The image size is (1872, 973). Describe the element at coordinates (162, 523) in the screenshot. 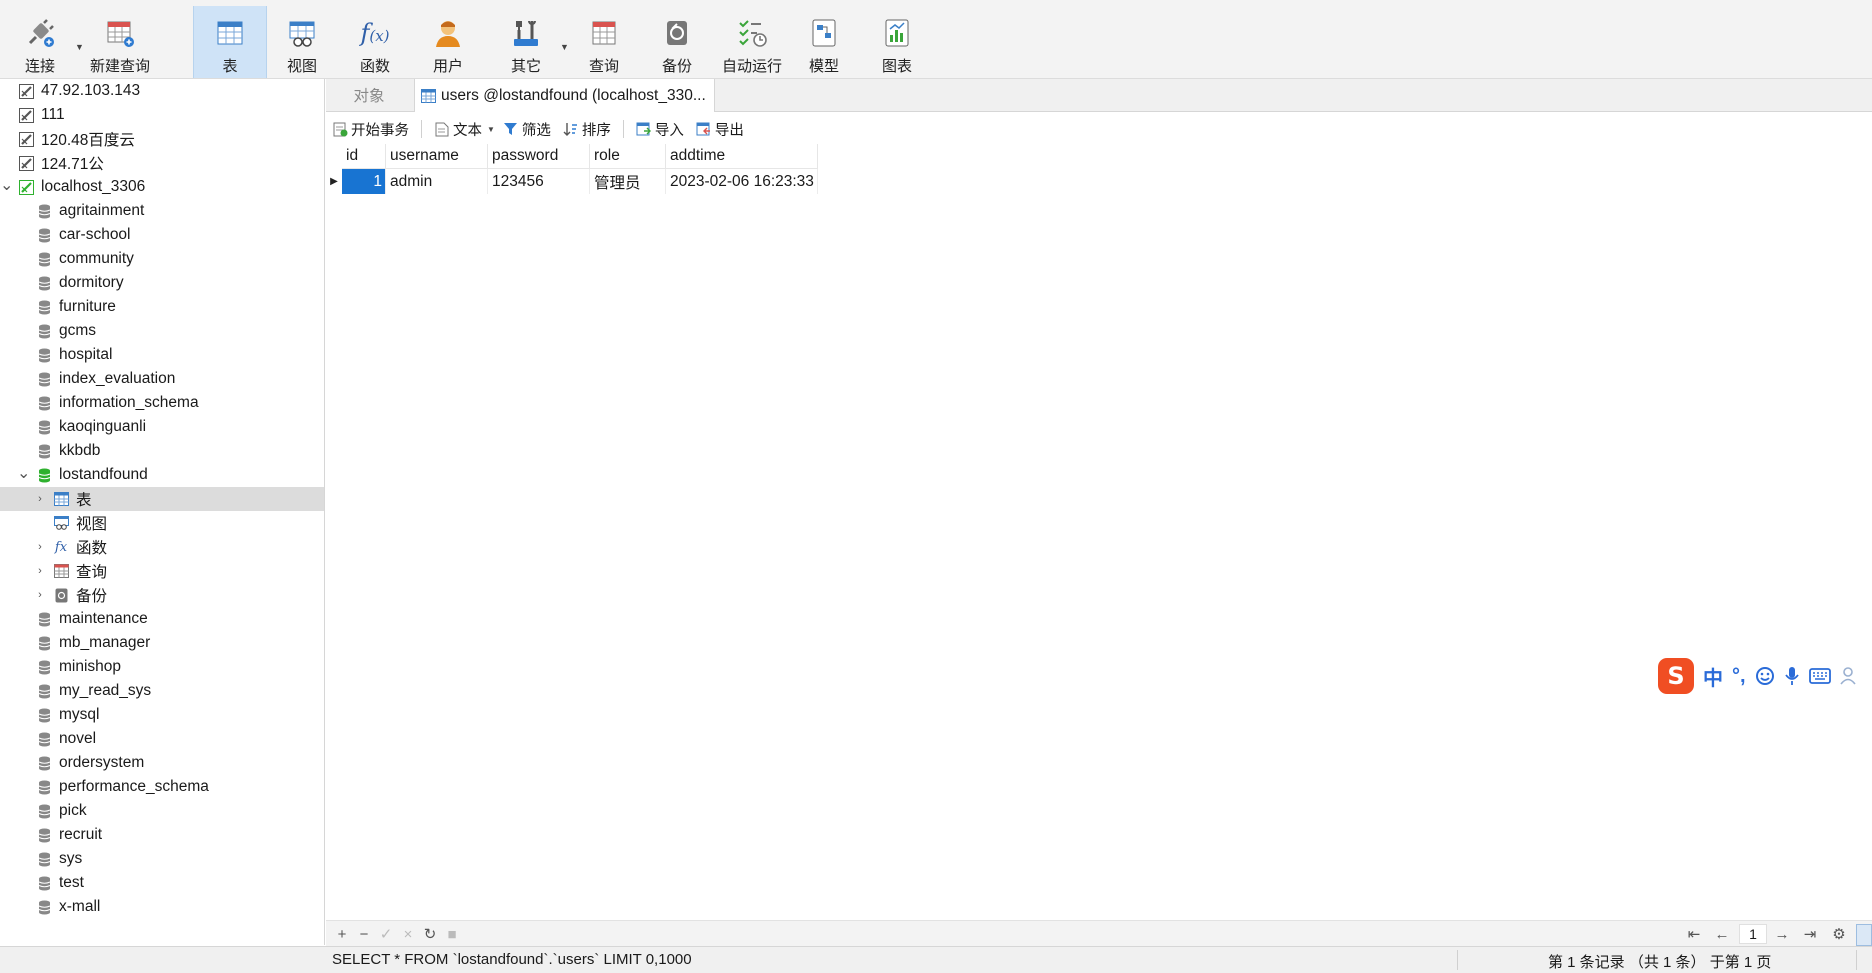

I see `sidebar-item-views: 视图` at that location.